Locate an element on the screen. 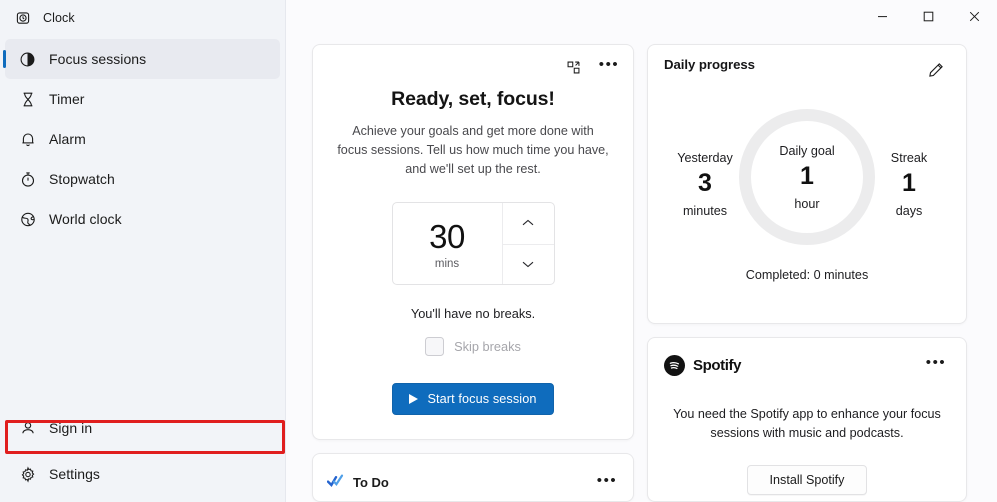  start-focus-session-button: Start focus session is located at coordinates (473, 399).